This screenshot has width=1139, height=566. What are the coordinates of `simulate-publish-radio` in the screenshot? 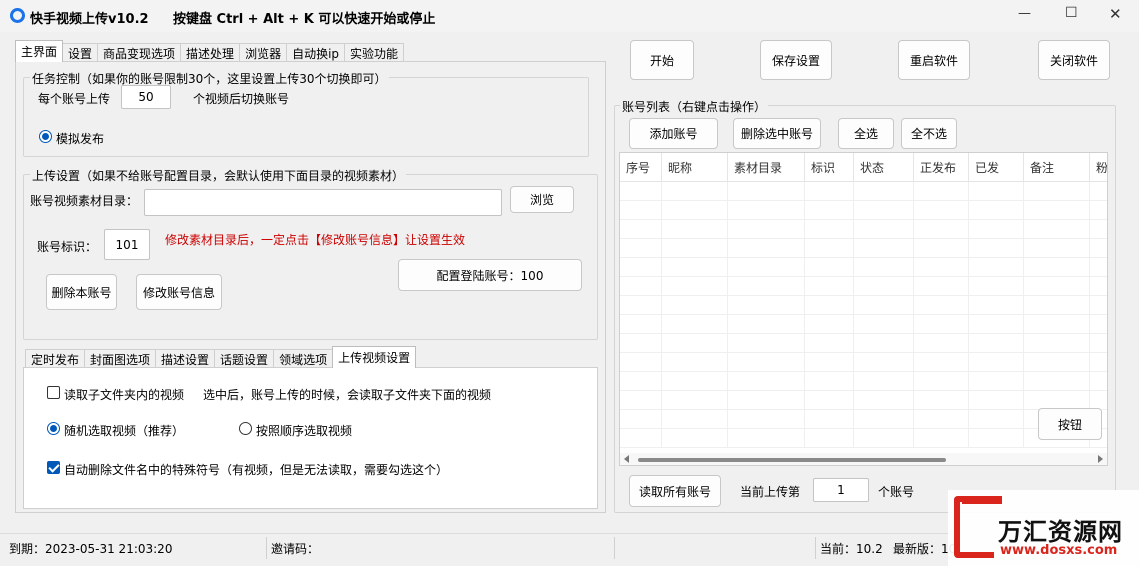 It's located at (45, 136).